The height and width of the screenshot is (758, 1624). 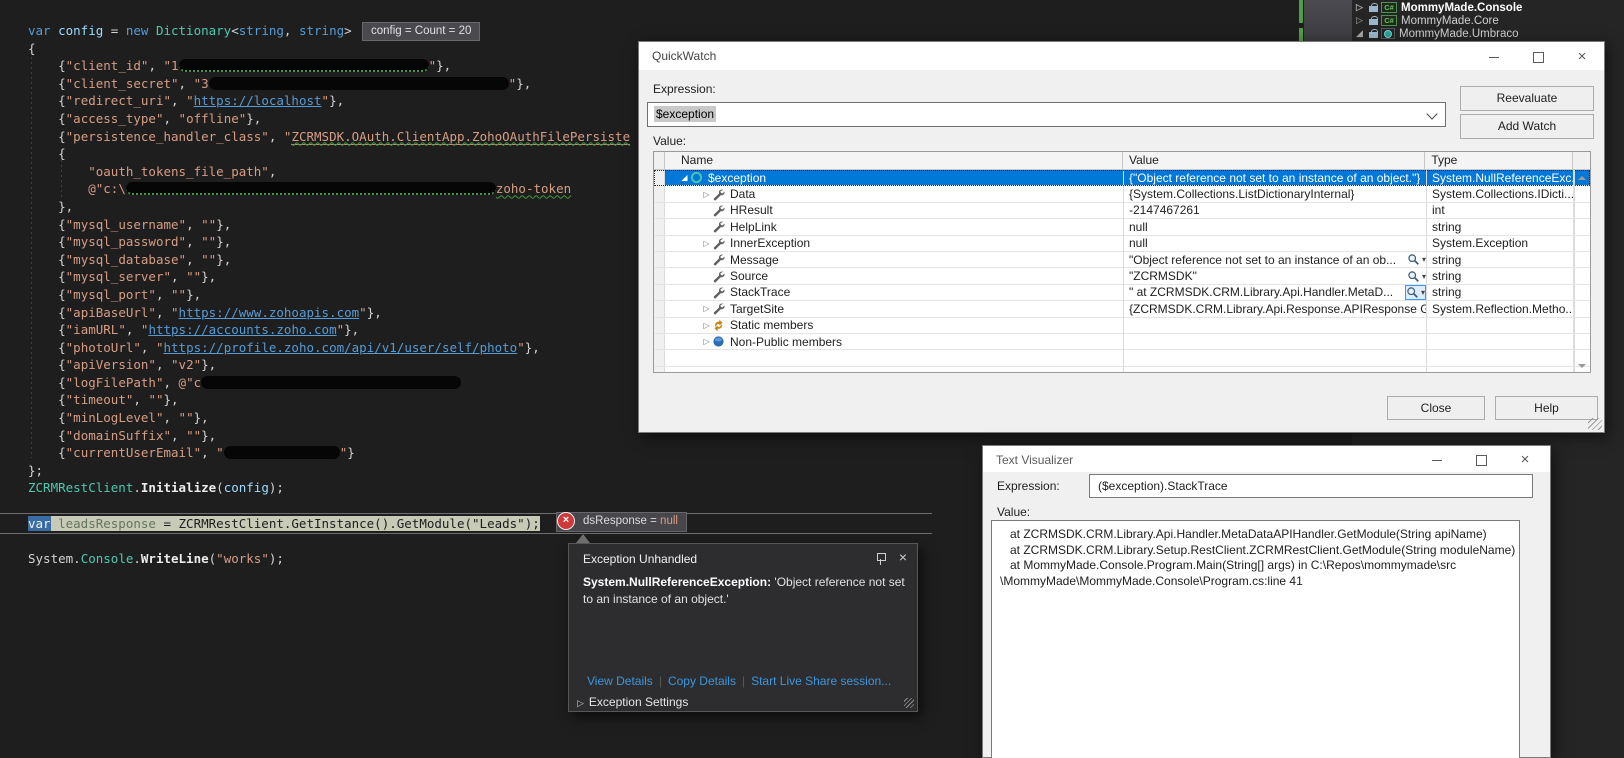 I want to click on exception-settings-expander: ▷ Exception Settings, so click(x=632, y=702).